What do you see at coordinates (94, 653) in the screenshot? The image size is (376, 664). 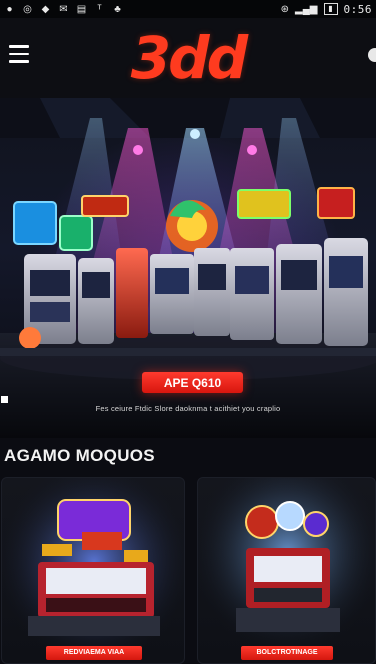 I see `game-title: REDVIAEMA VIAA` at bounding box center [94, 653].